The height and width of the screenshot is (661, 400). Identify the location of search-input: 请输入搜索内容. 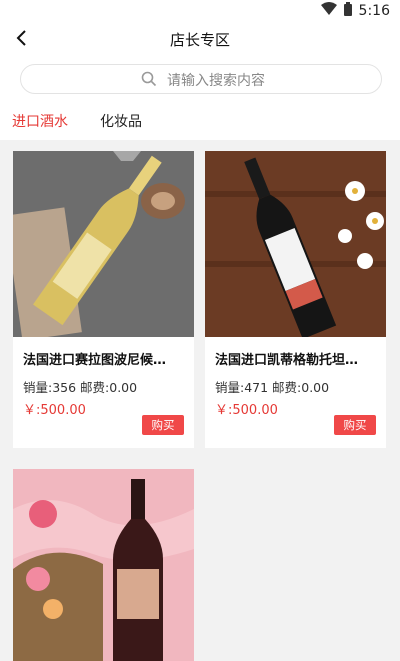
(201, 79).